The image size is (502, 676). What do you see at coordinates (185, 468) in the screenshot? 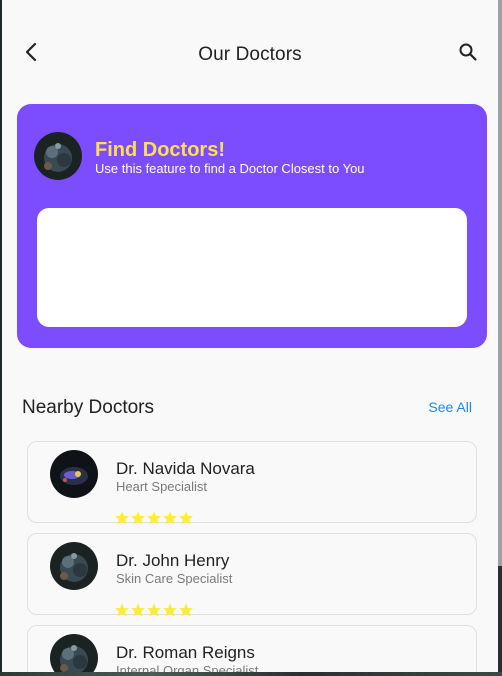
I see `doctor-name: Dr. Navida Novara` at bounding box center [185, 468].